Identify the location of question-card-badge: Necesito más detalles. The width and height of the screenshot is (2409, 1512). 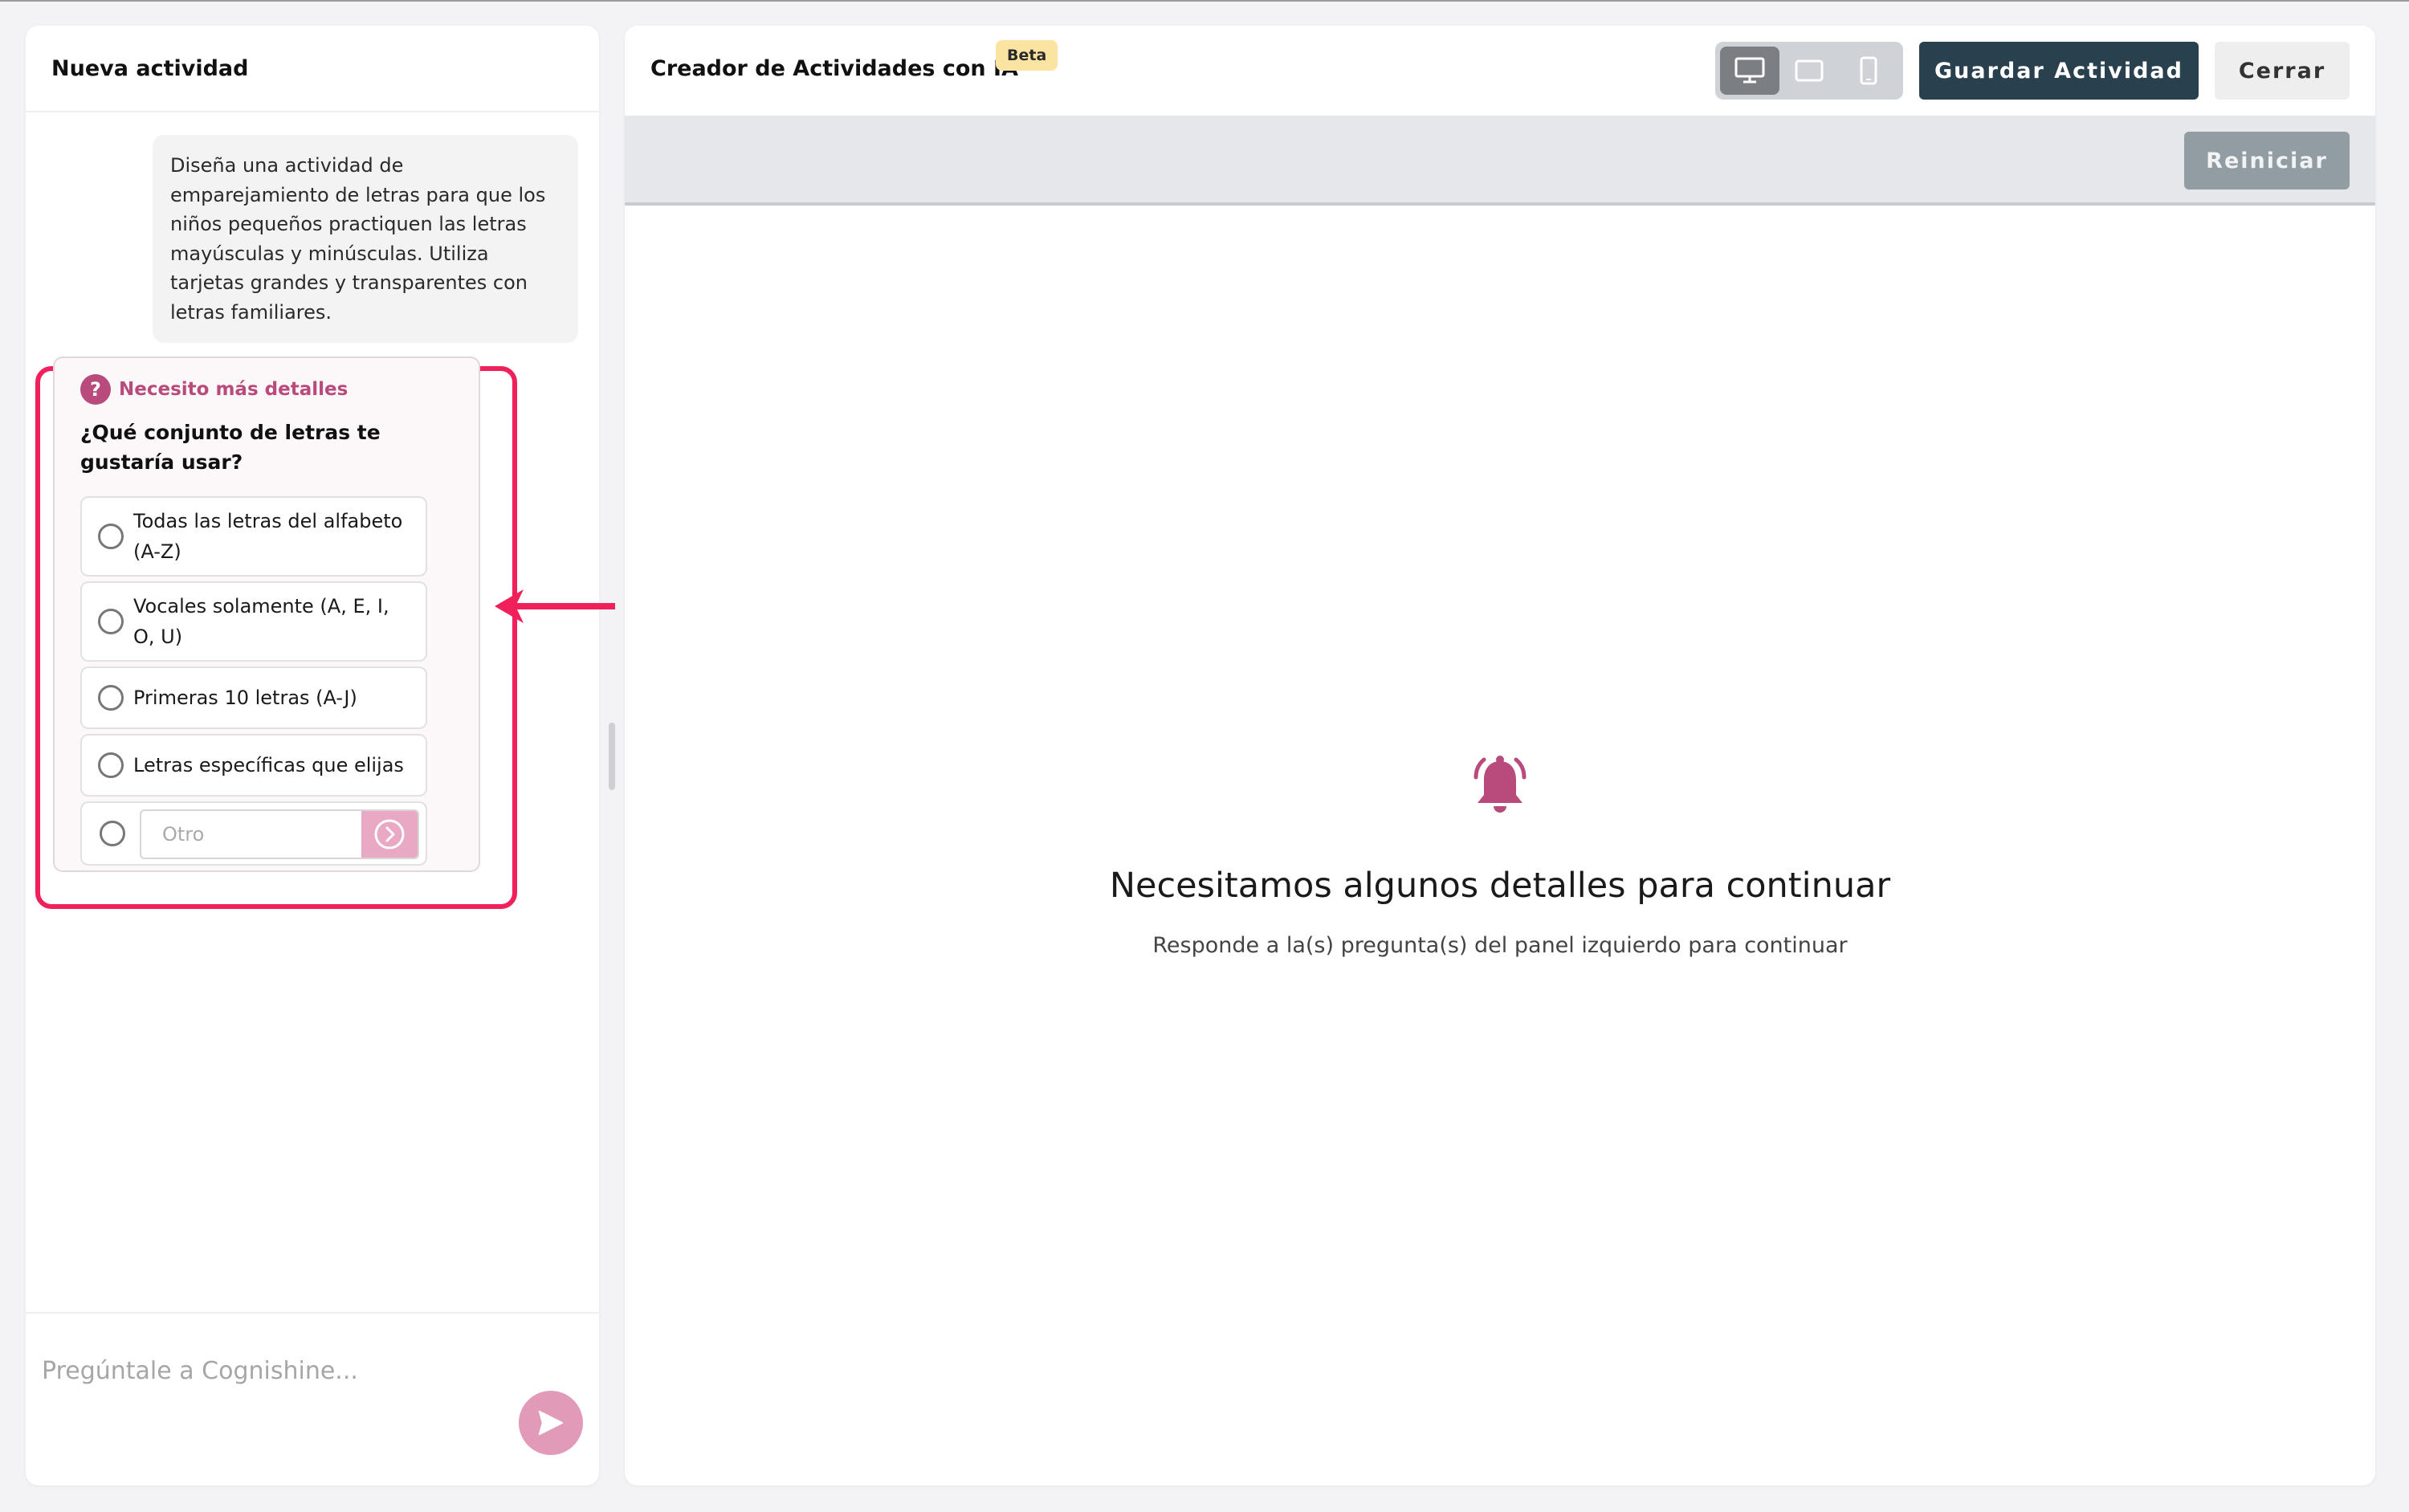
(234, 390).